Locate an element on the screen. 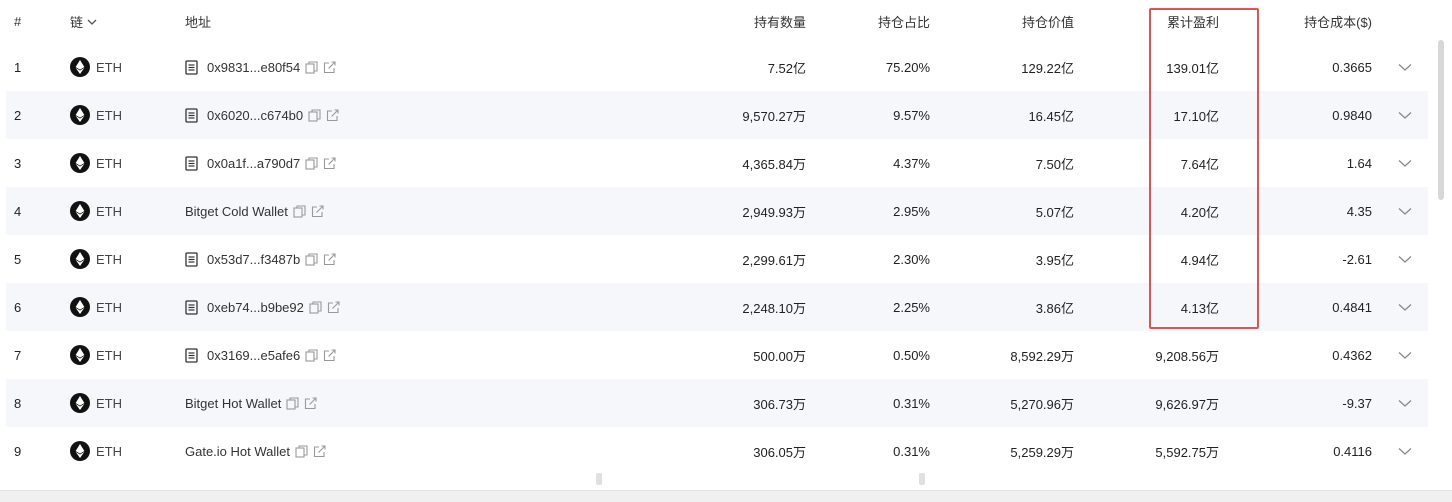 This screenshot has height=502, width=1452. row-cost: 0.9840 is located at coordinates (1352, 115).